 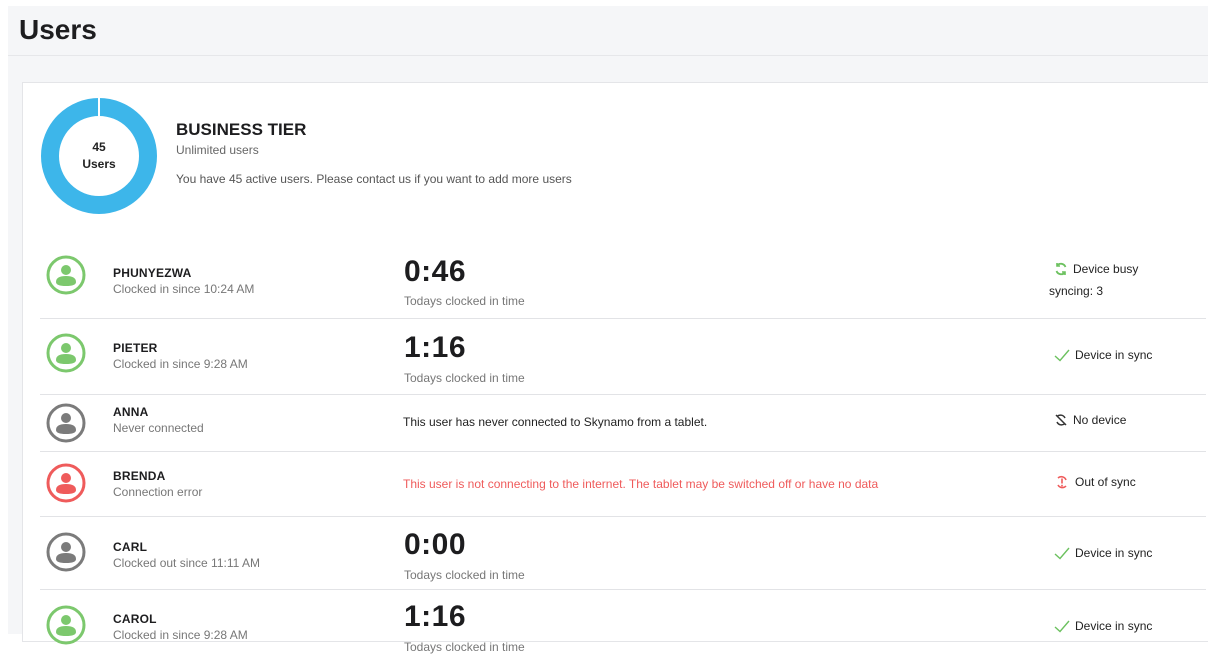 I want to click on user-name: BRENDA, so click(x=139, y=476).